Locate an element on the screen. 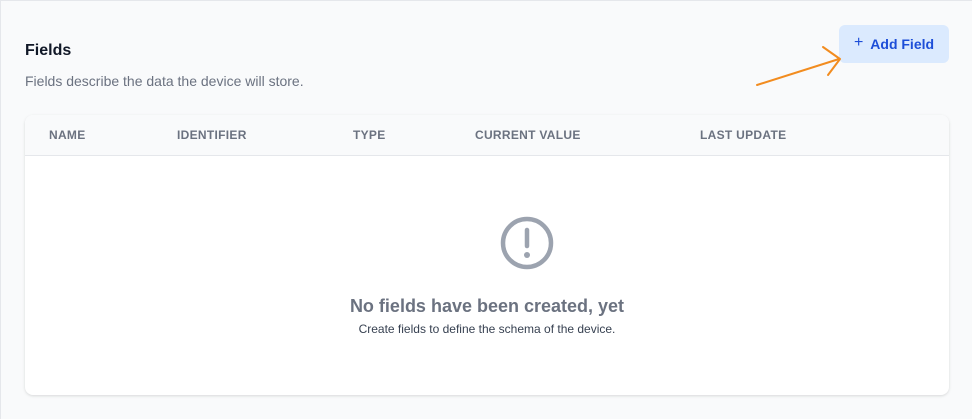  arrow-icon is located at coordinates (798, 66).